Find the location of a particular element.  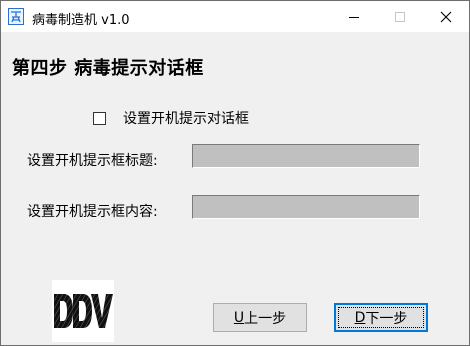

previous-step-button: U 上一步 is located at coordinates (260, 317).